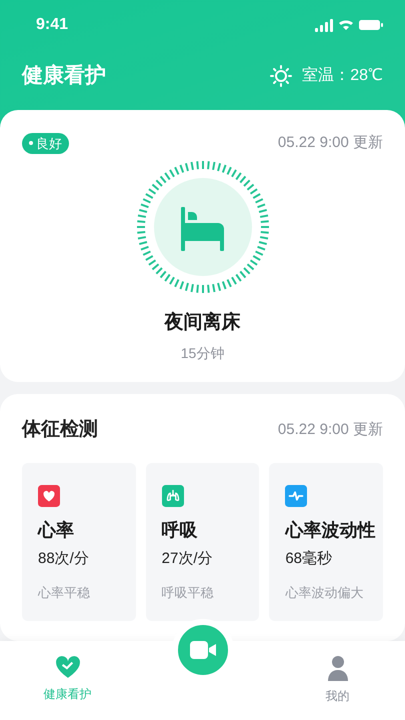  What do you see at coordinates (63, 558) in the screenshot?
I see `vital-value: 88次/分` at bounding box center [63, 558].